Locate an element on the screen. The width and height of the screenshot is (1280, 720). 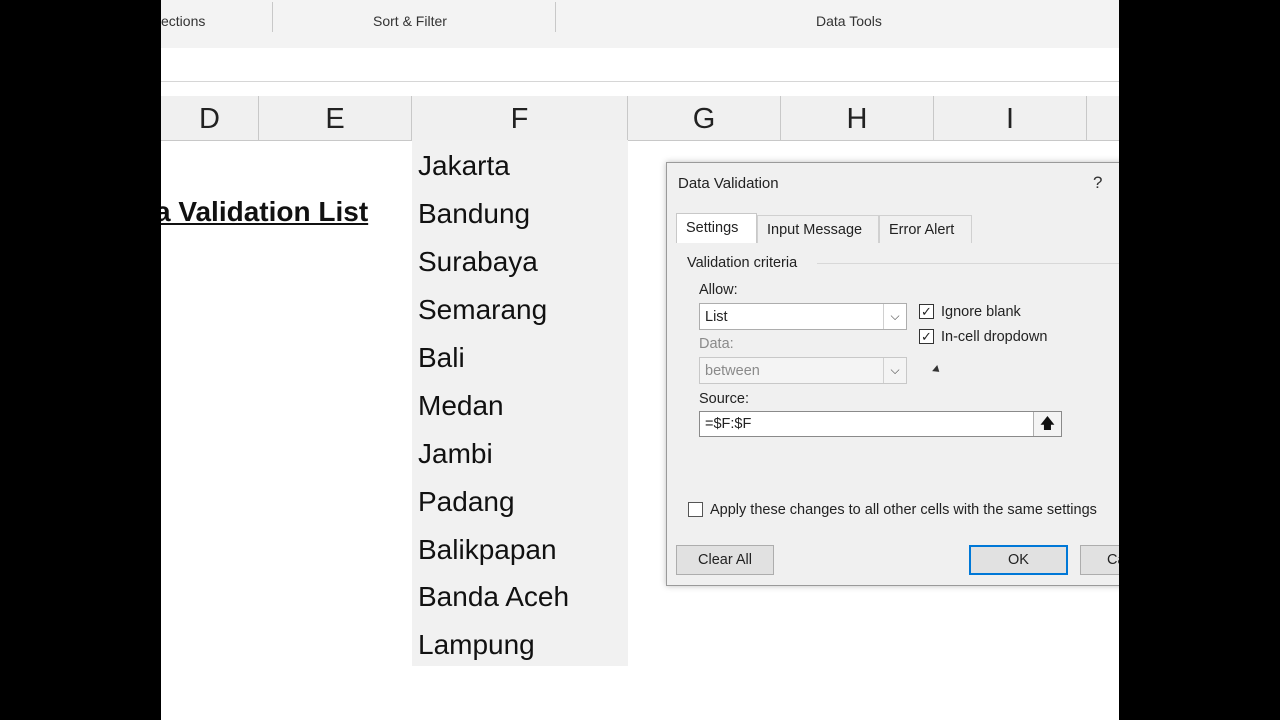
ribbon: ections Sort & Filter Data Tools is located at coordinates (640, 24).